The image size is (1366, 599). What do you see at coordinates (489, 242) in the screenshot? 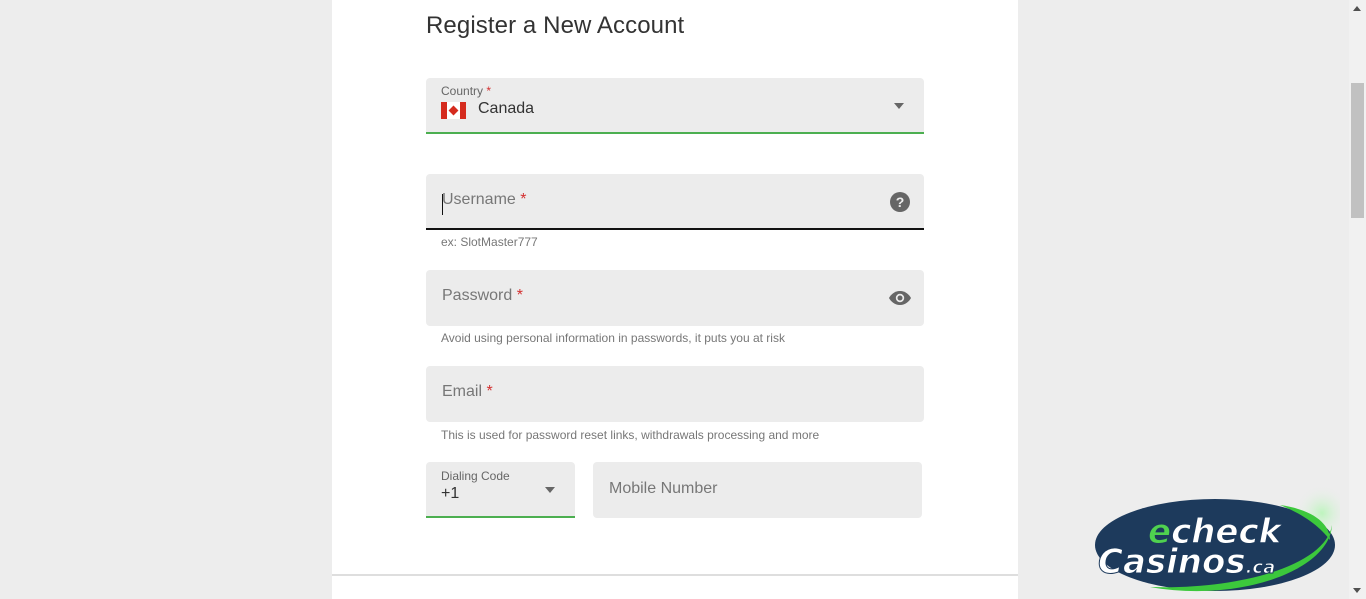
I see `username-helper-text: ex: SlotMaster777` at bounding box center [489, 242].